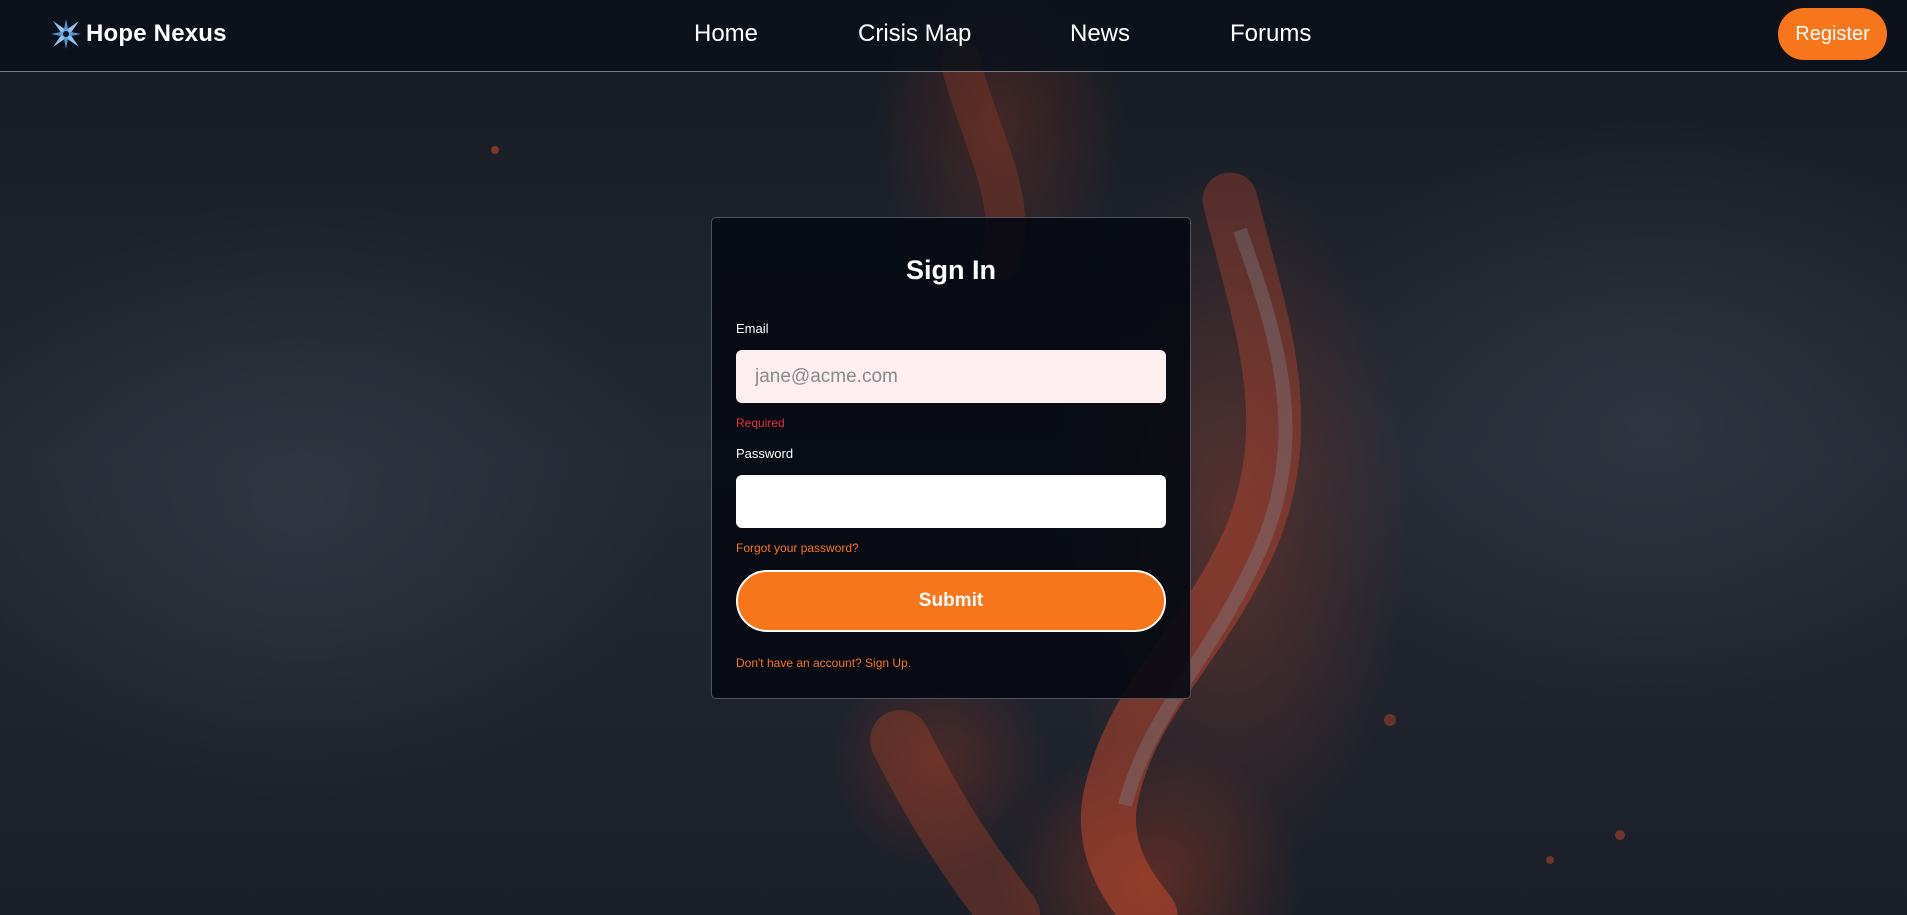  I want to click on email-error-text: Required, so click(760, 423).